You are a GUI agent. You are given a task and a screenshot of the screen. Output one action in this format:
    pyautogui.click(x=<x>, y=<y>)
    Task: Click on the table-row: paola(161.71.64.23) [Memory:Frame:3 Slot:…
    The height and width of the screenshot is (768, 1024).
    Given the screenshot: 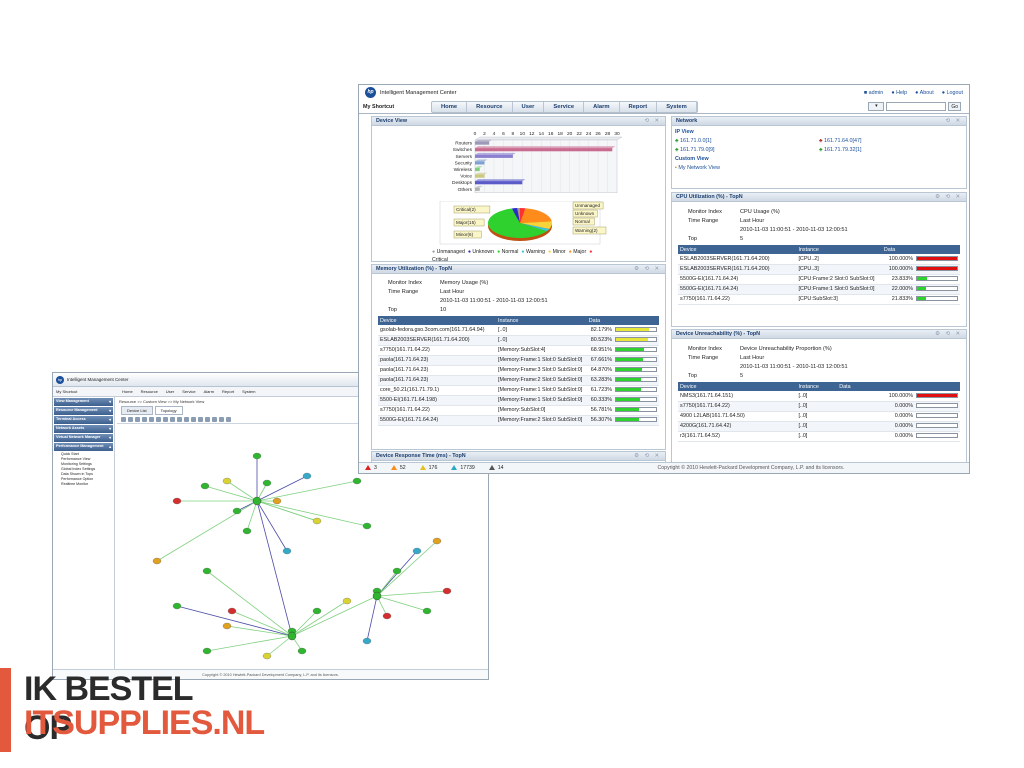 What is the action you would take?
    pyautogui.click(x=518, y=370)
    